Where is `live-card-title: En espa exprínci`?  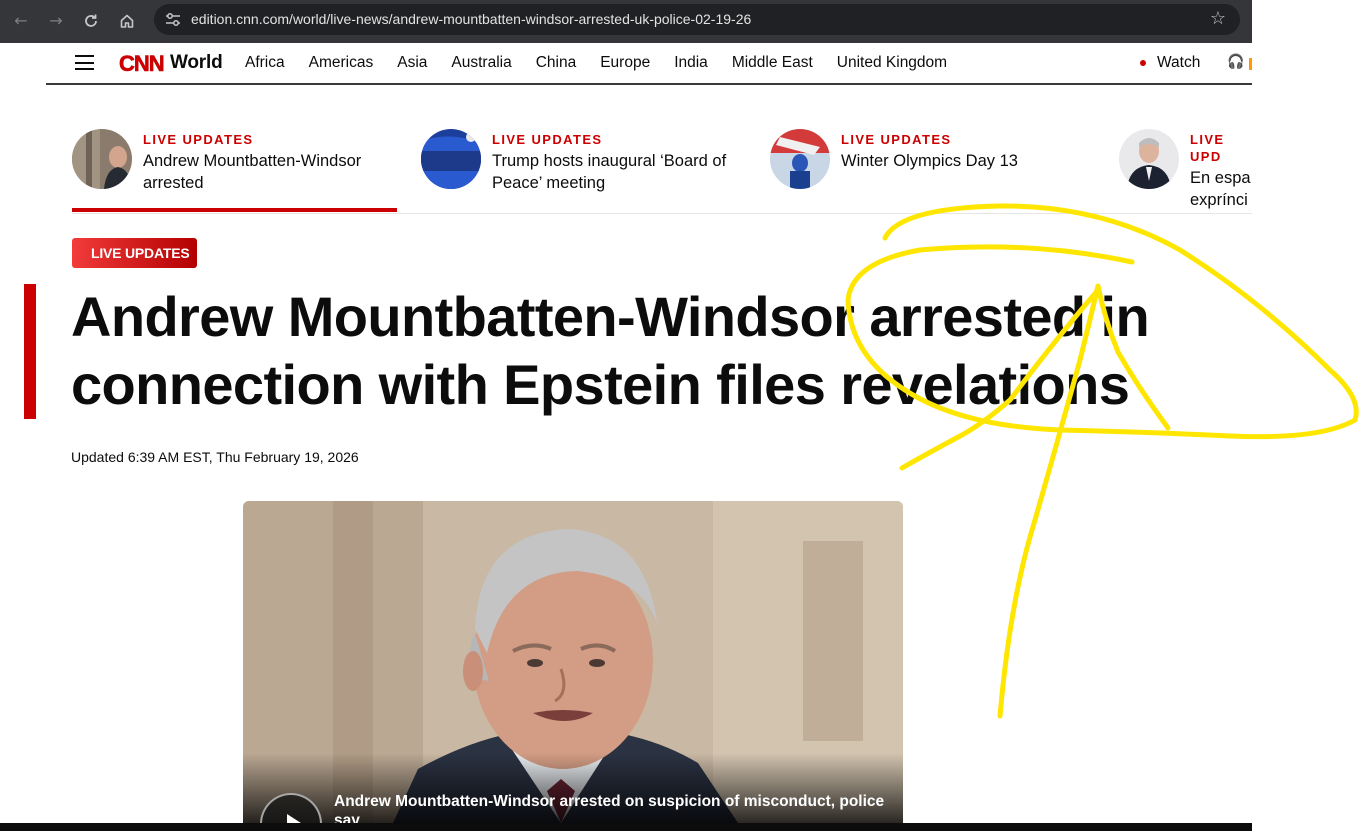
live-card-title: En espa exprínci is located at coordinates (1221, 189).